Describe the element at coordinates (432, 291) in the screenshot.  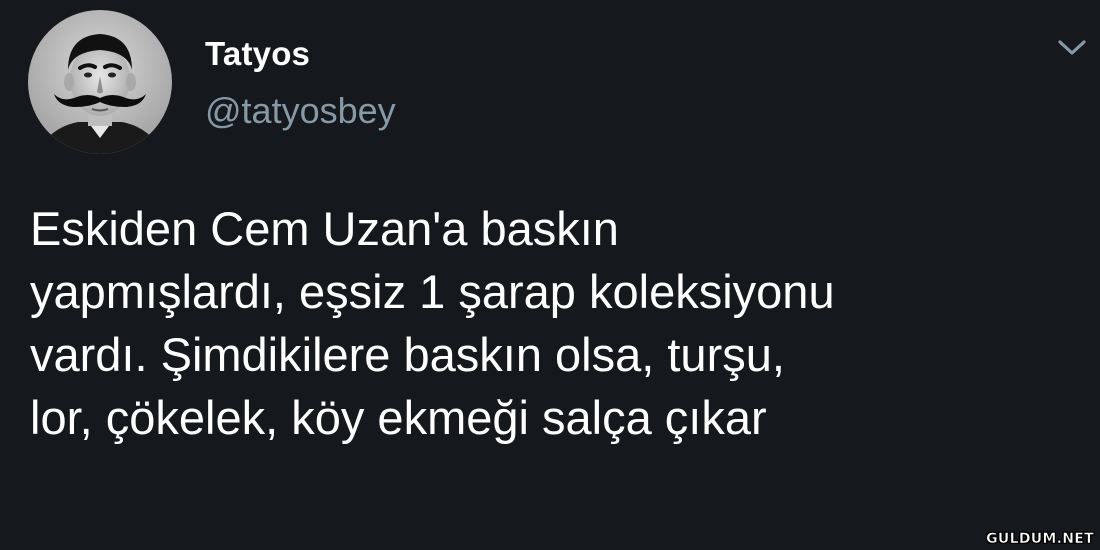
I see `tweet-text-line: yapmışlardı, eşsiz 1 şarap koleksiyonu` at that location.